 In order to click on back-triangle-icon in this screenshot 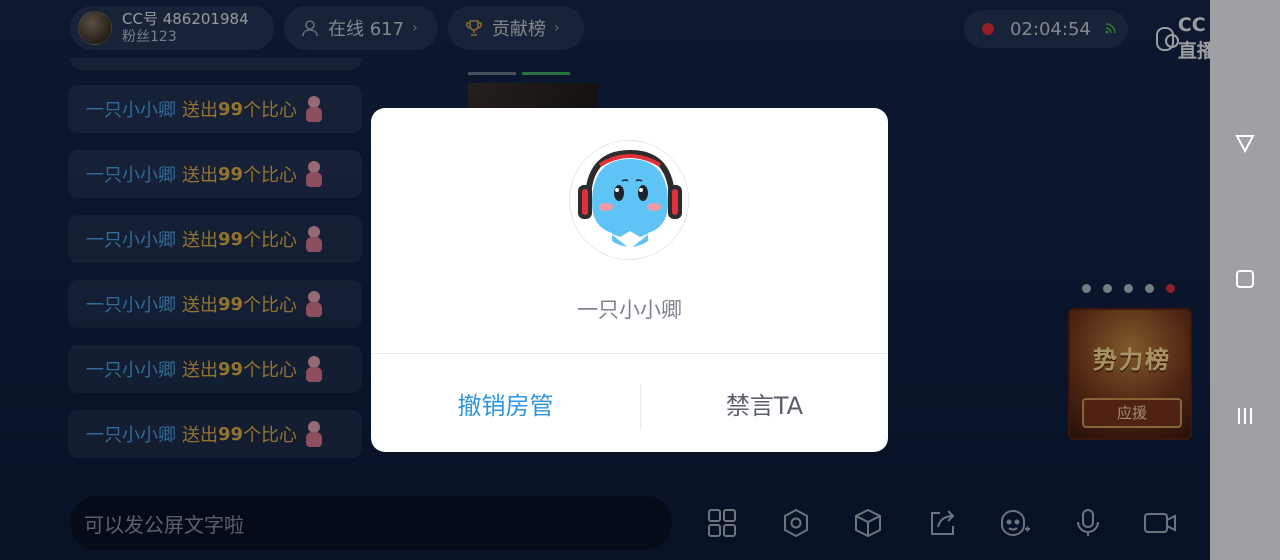, I will do `click(1245, 143)`.